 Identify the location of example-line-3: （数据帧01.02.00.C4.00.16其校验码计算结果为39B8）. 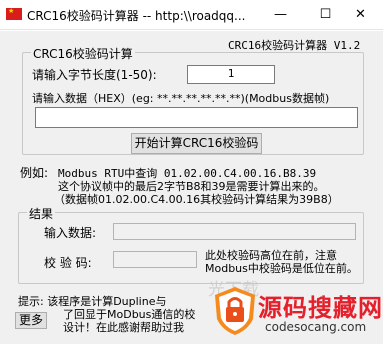
(196, 199).